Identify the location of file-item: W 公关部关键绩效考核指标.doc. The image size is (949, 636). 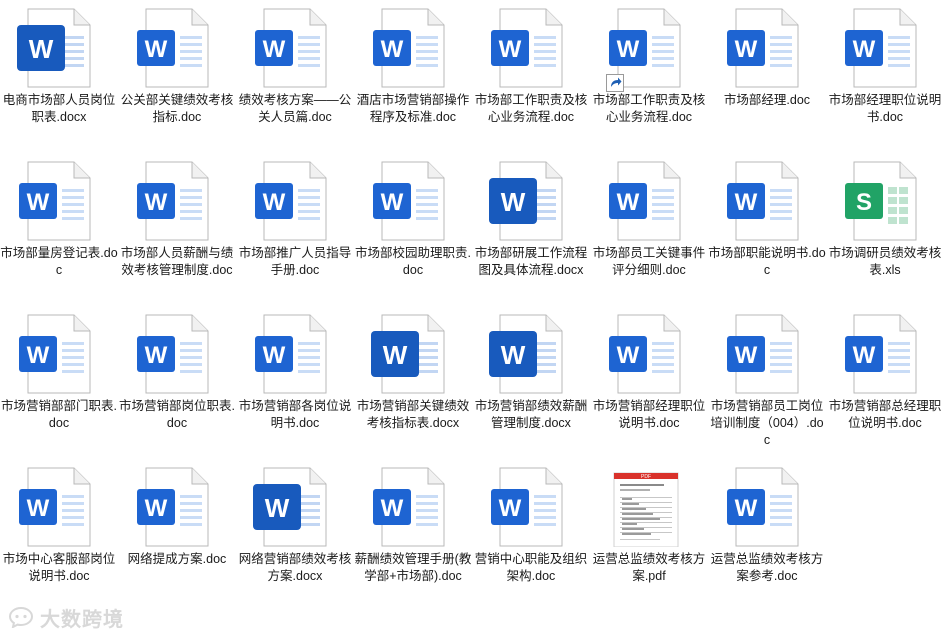
(177, 75).